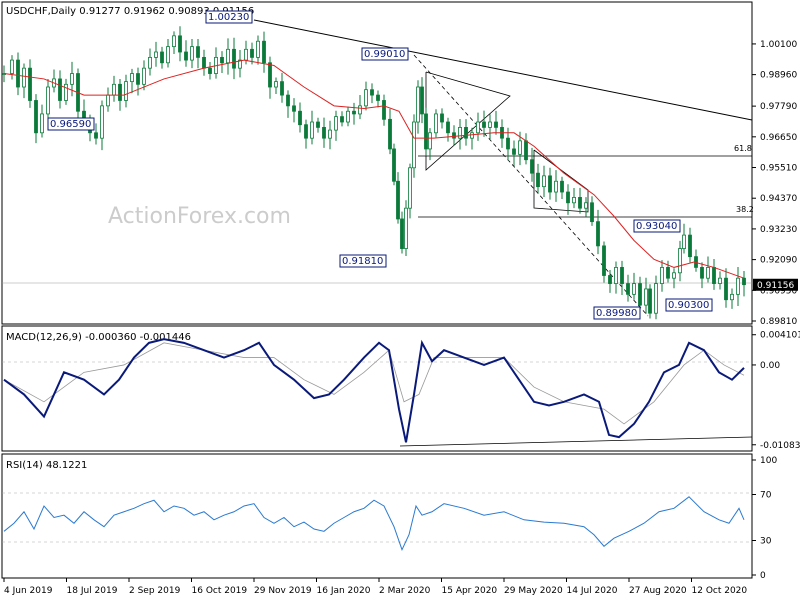 Image resolution: width=800 pixels, height=600 pixels. I want to click on price-tick-label: 0.92090, so click(778, 261).